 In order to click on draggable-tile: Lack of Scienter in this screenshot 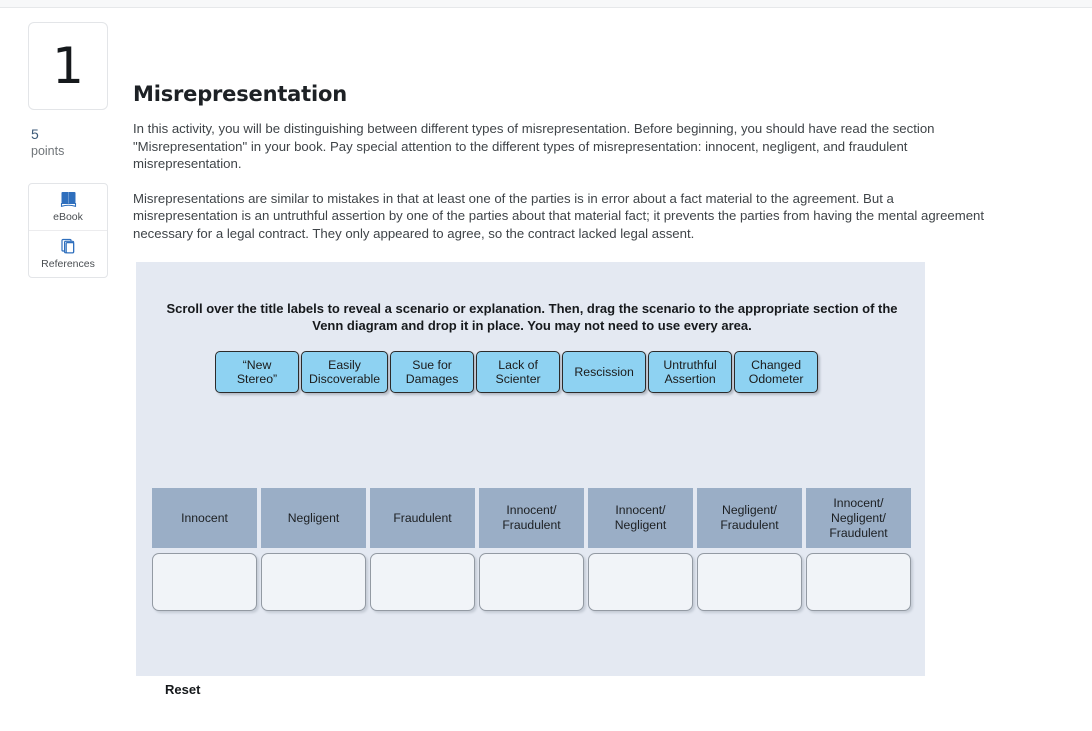, I will do `click(518, 372)`.